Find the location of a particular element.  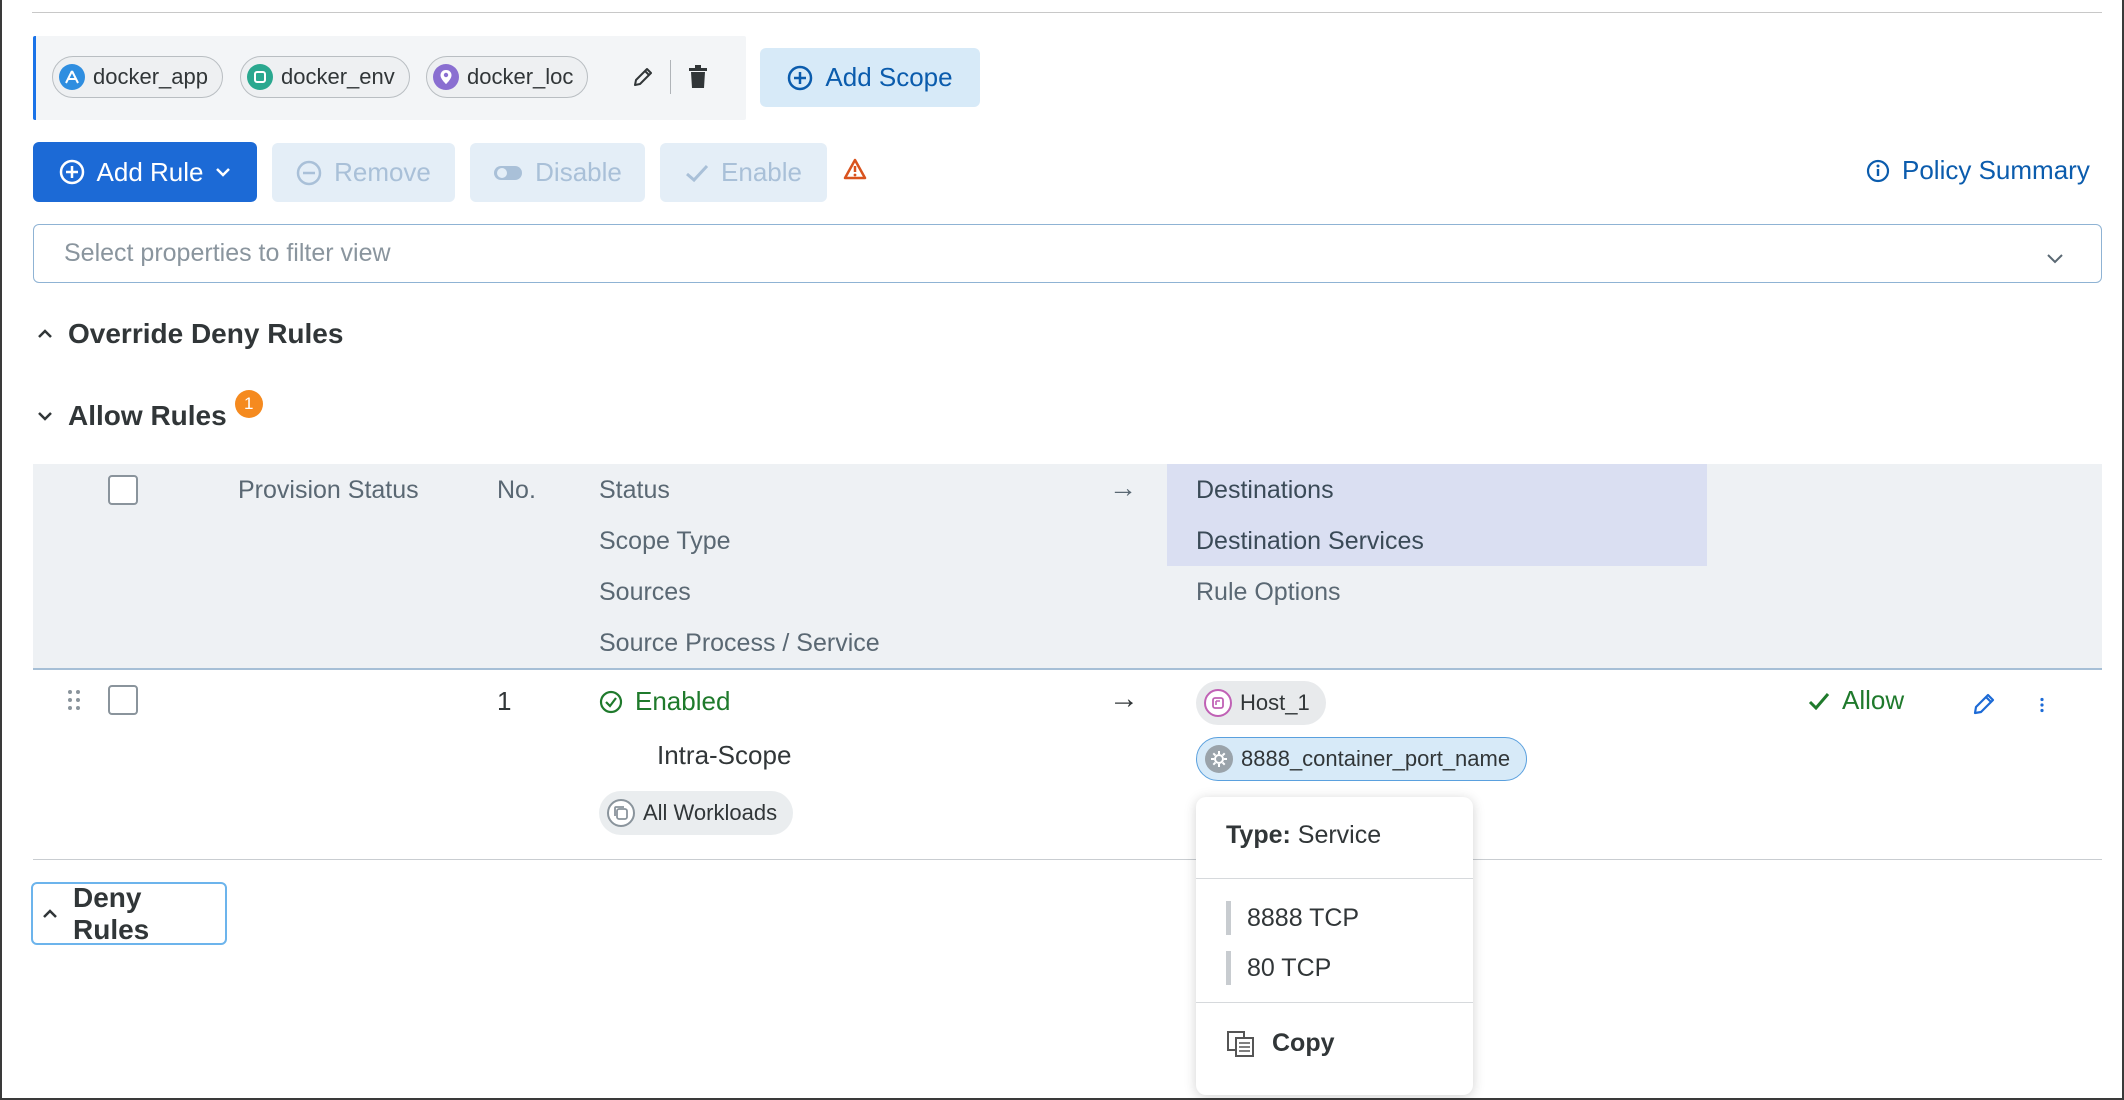

rule-number: 1 is located at coordinates (504, 701).